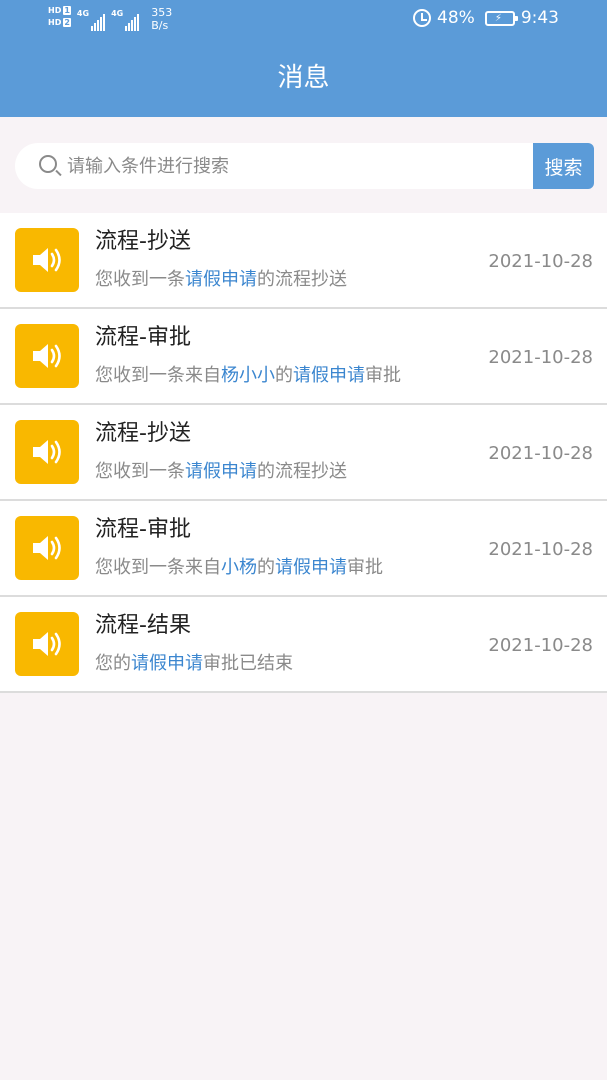  Describe the element at coordinates (48, 164) in the screenshot. I see `search-icon` at that location.